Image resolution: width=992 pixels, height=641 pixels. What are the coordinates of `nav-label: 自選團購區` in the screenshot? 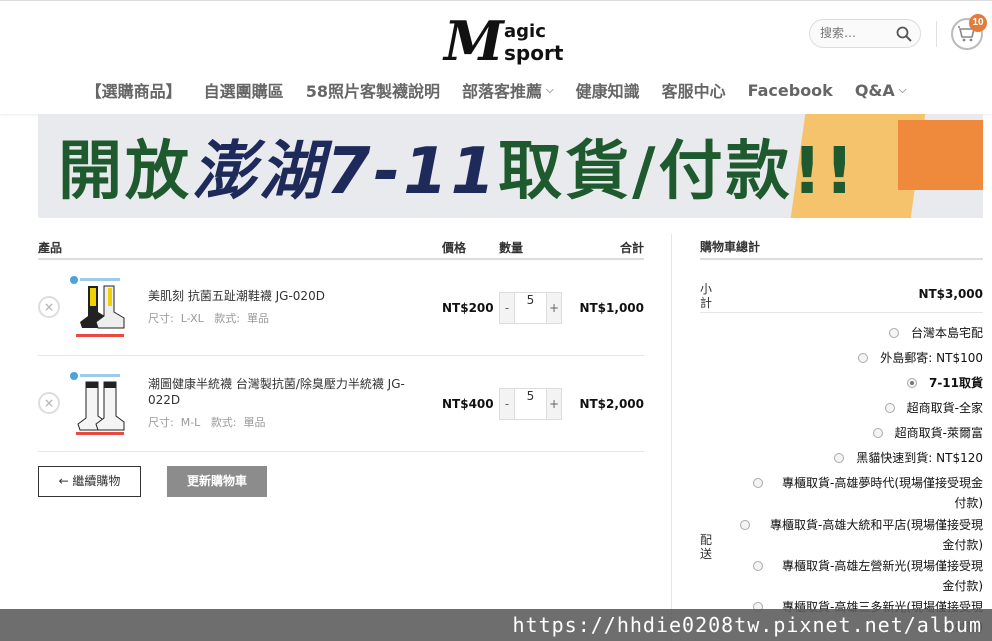 It's located at (243, 91).